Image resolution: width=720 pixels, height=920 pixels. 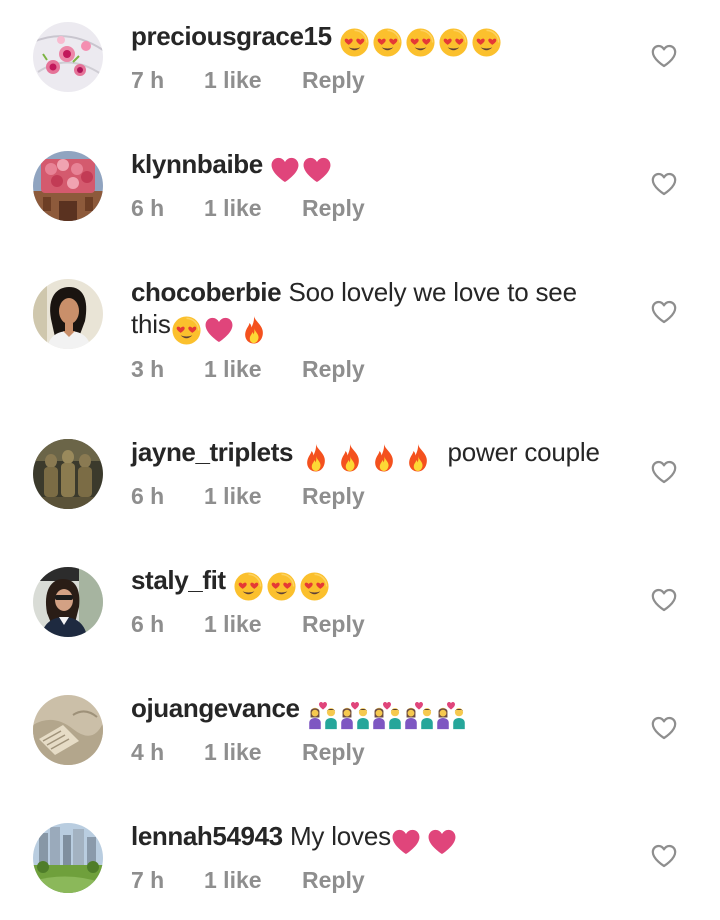 What do you see at coordinates (151, 324) in the screenshot?
I see `comment-text-continued: this` at bounding box center [151, 324].